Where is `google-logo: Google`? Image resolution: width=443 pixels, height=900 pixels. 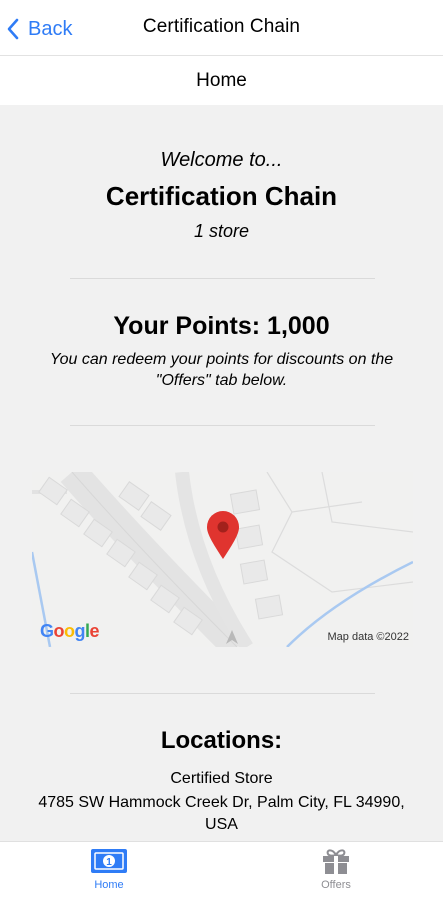 google-logo: Google is located at coordinates (70, 631).